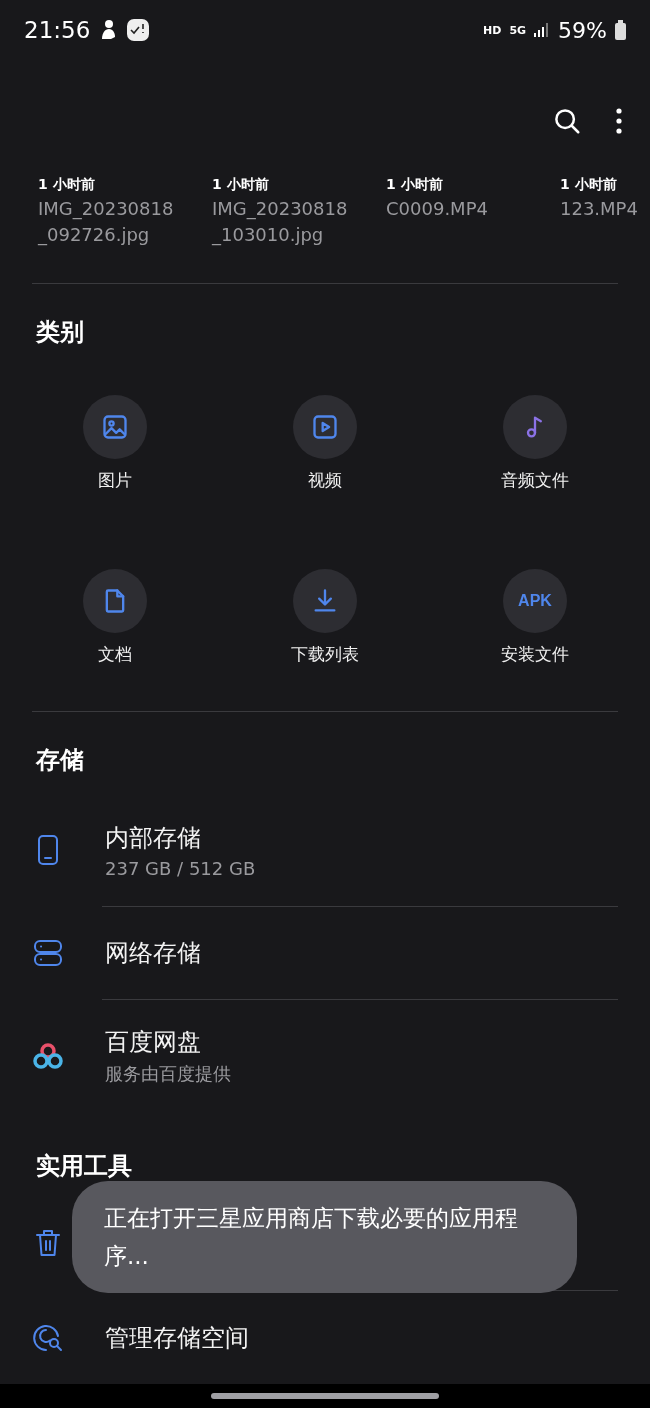  I want to click on row-title: 百度网盘, so click(153, 1042).